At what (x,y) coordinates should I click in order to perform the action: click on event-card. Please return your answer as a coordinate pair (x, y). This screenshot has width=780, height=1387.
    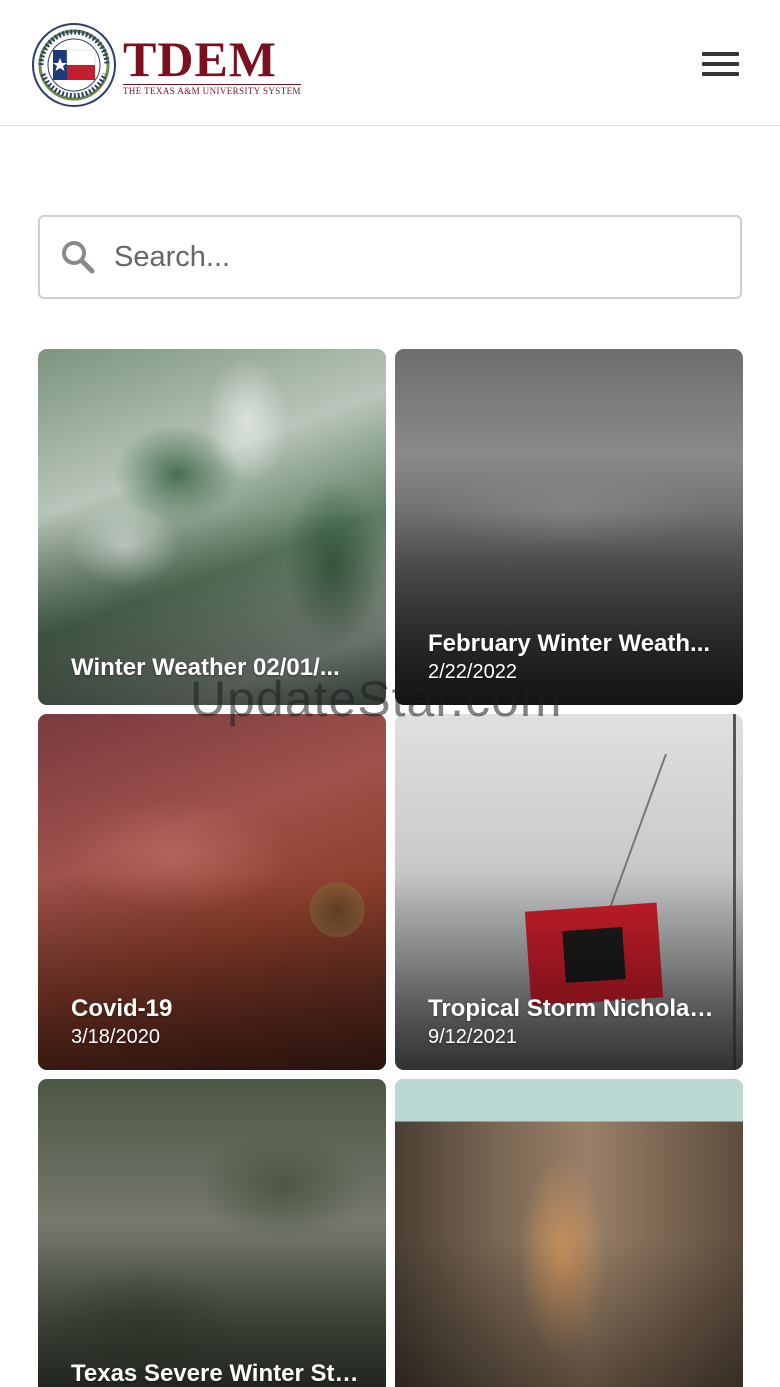
    Looking at the image, I should click on (569, 1233).